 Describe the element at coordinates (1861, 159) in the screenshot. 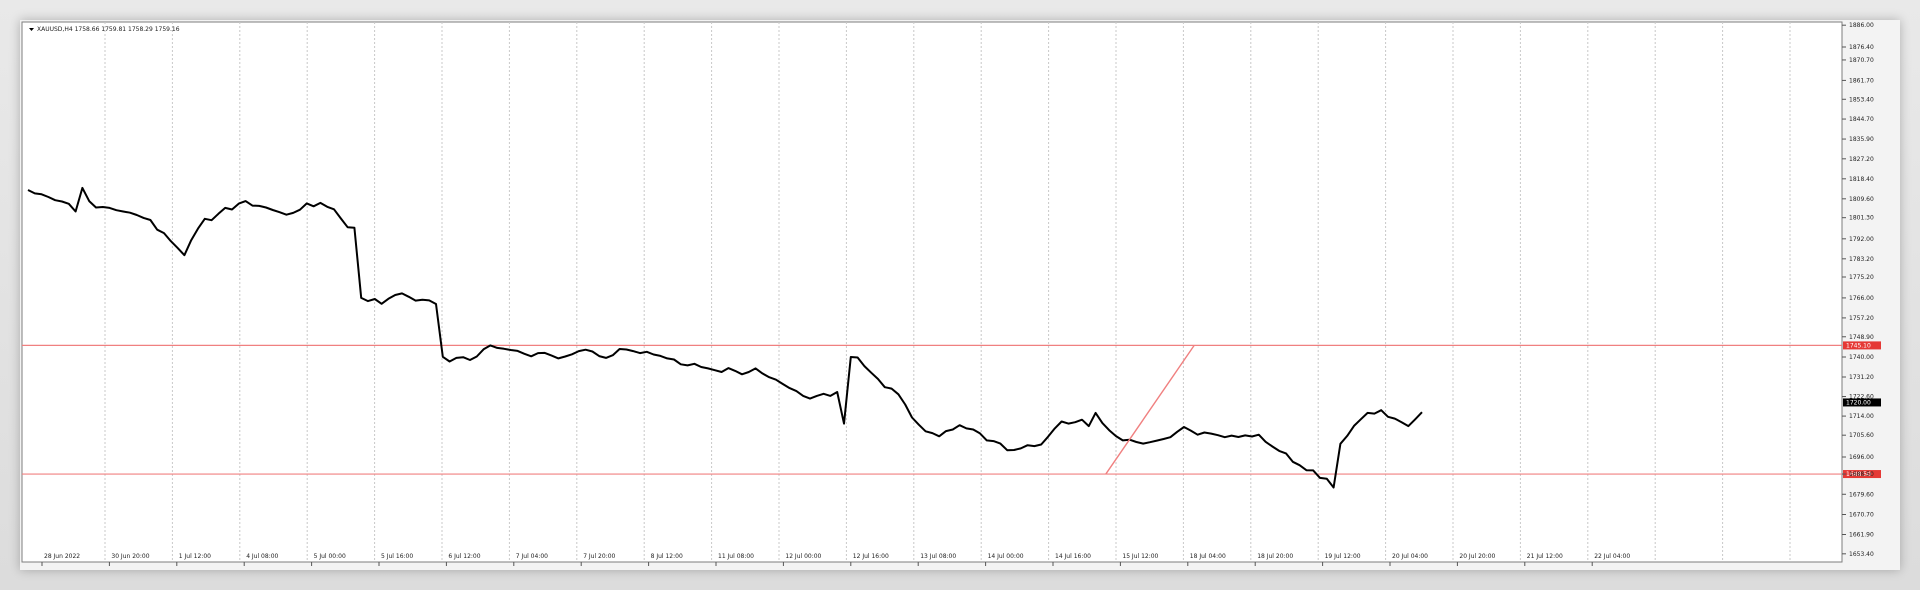

I see `y-tick-label: 1827.20` at that location.